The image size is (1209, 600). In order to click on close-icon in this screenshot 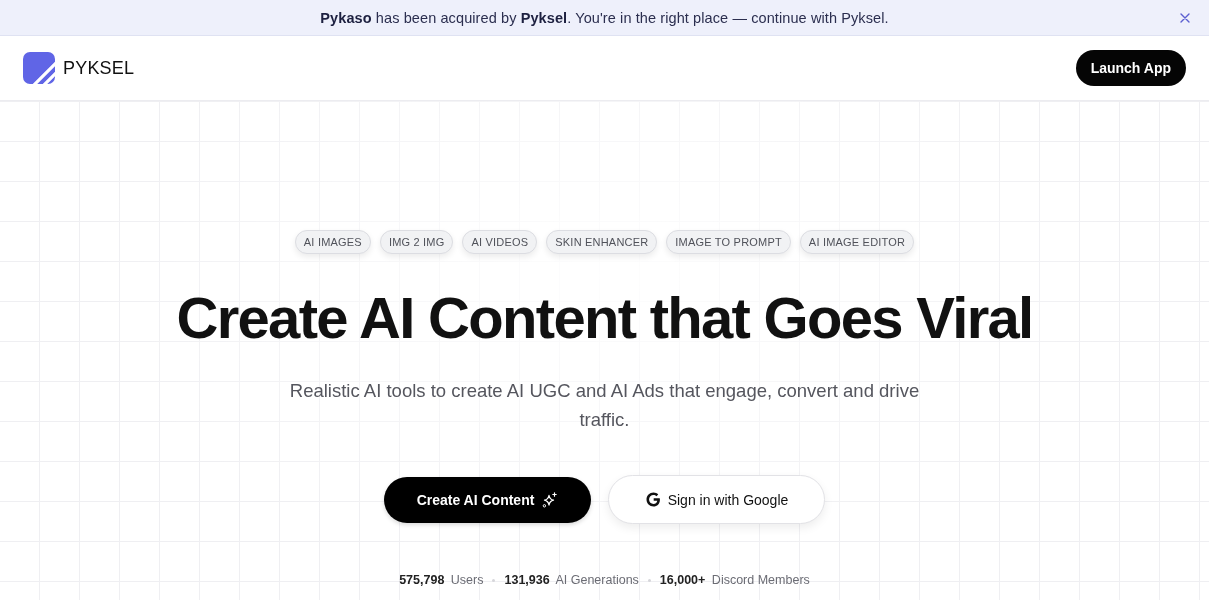, I will do `click(1185, 18)`.